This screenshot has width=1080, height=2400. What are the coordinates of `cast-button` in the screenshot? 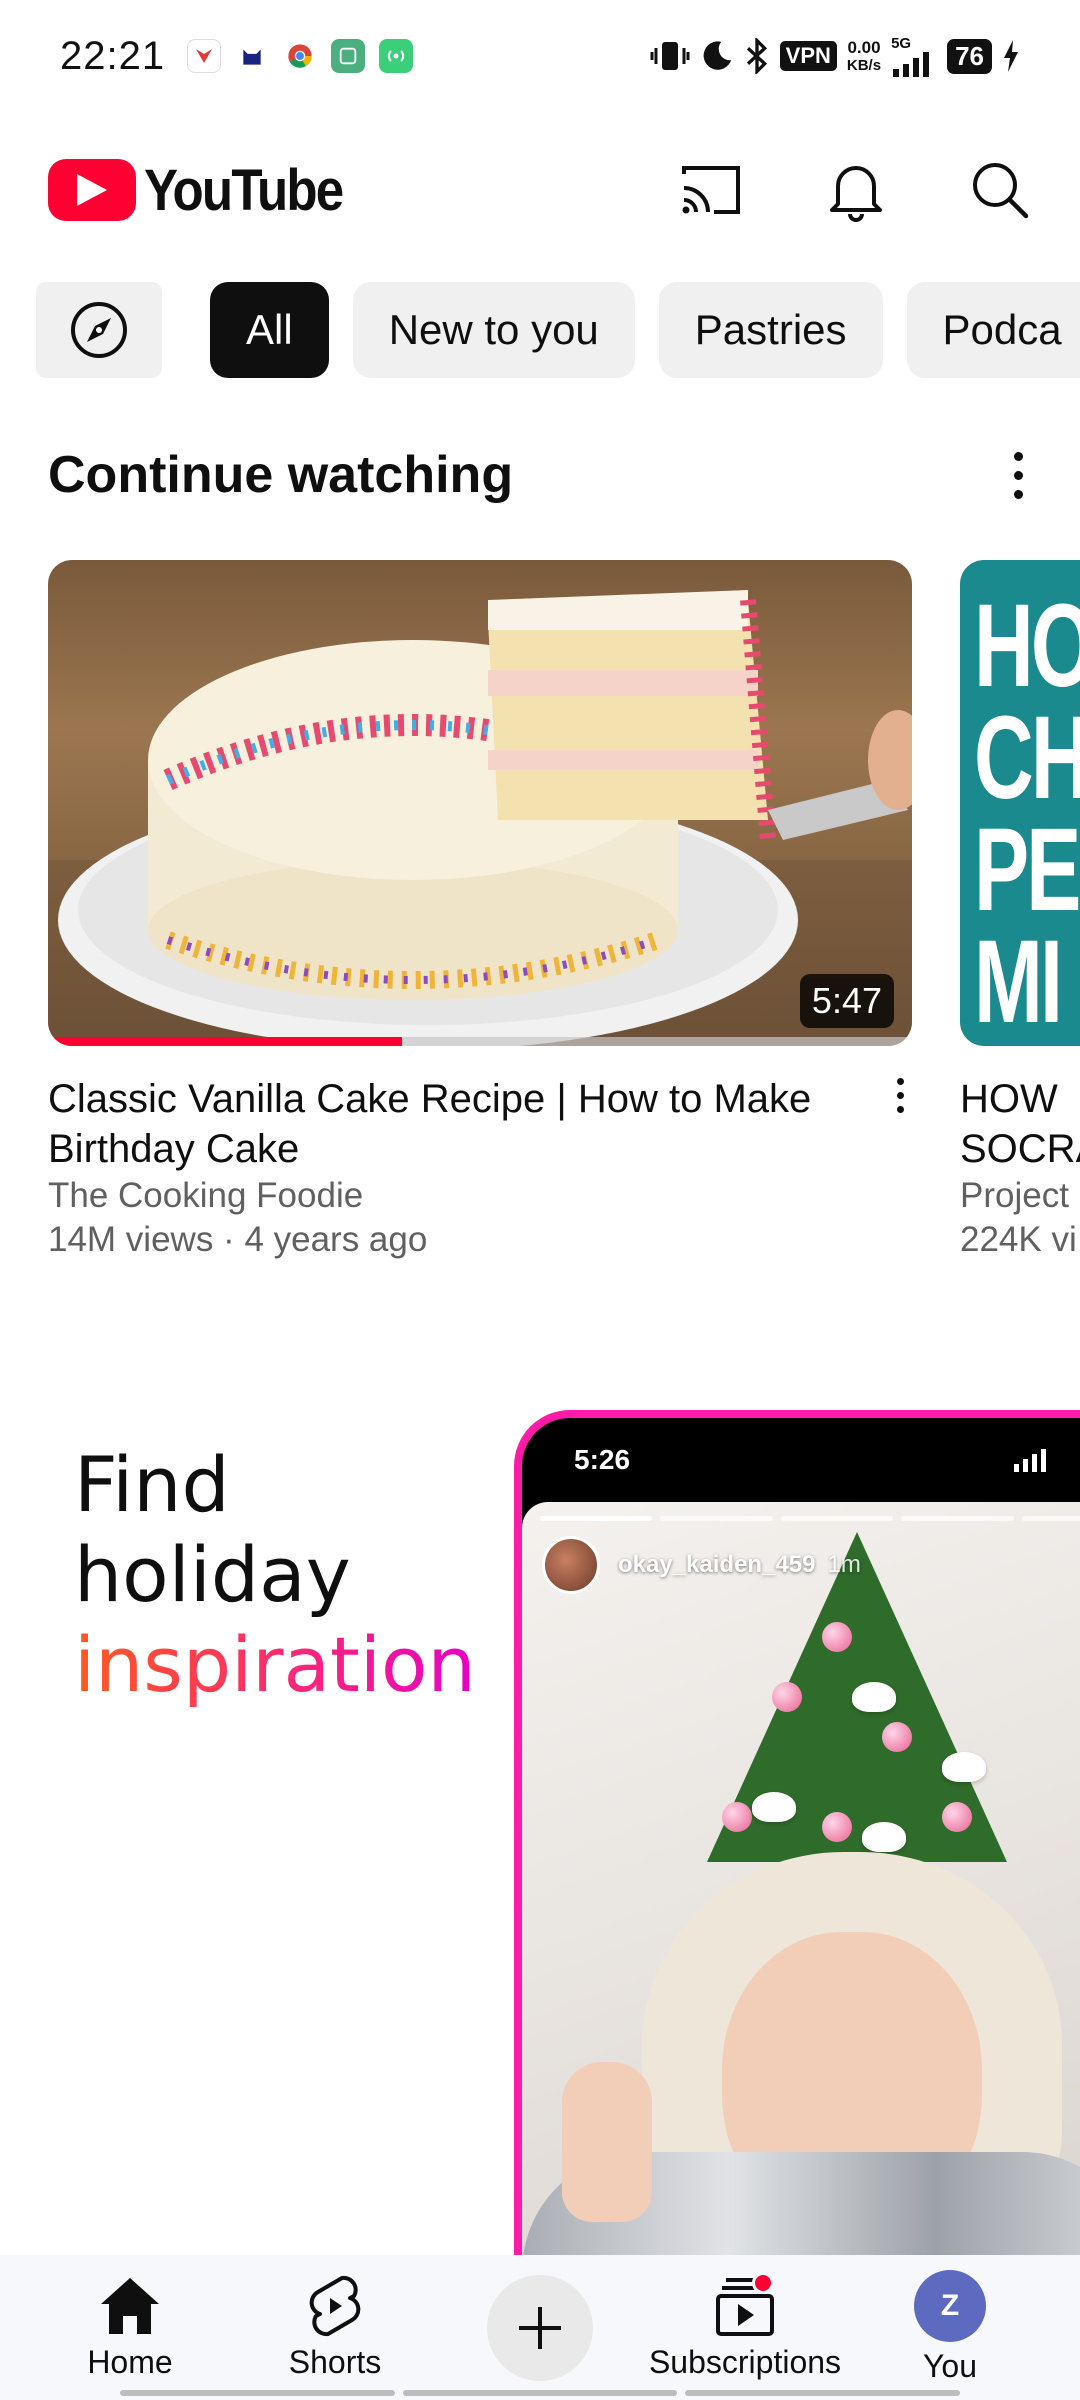 It's located at (712, 190).